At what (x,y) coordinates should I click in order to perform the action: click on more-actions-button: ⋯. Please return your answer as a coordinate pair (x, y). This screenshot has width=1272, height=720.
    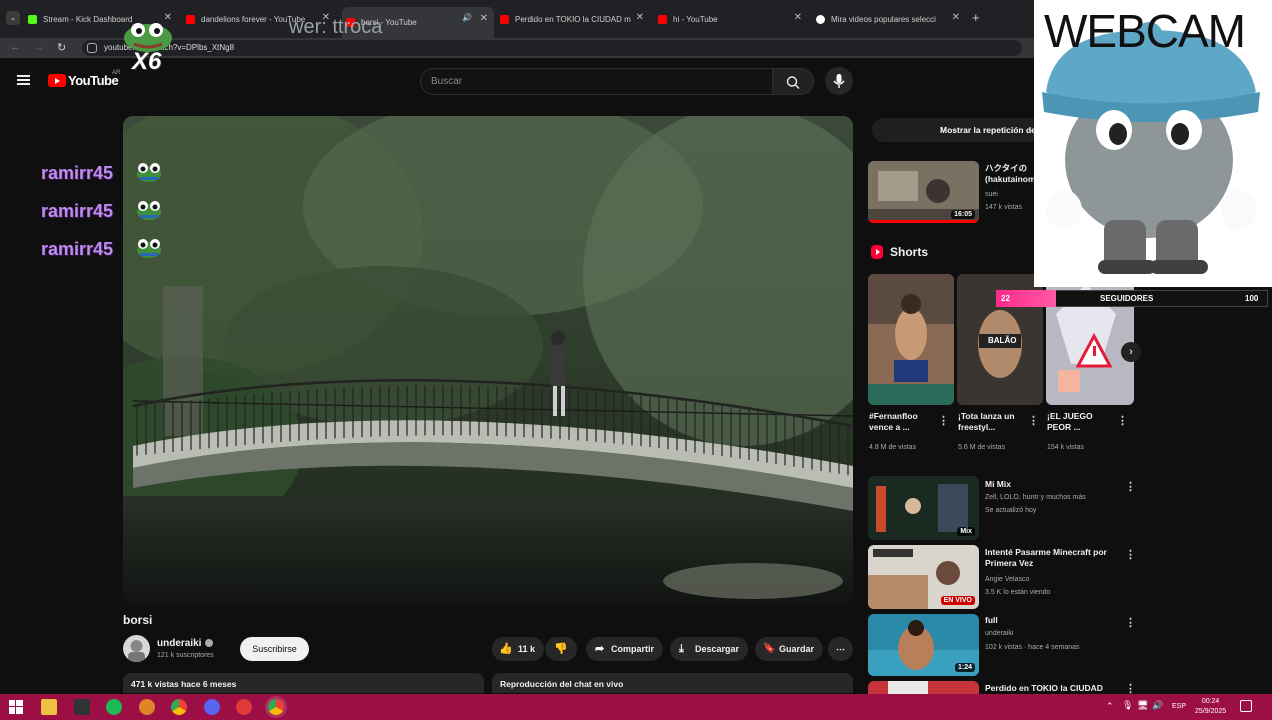
    Looking at the image, I should click on (840, 649).